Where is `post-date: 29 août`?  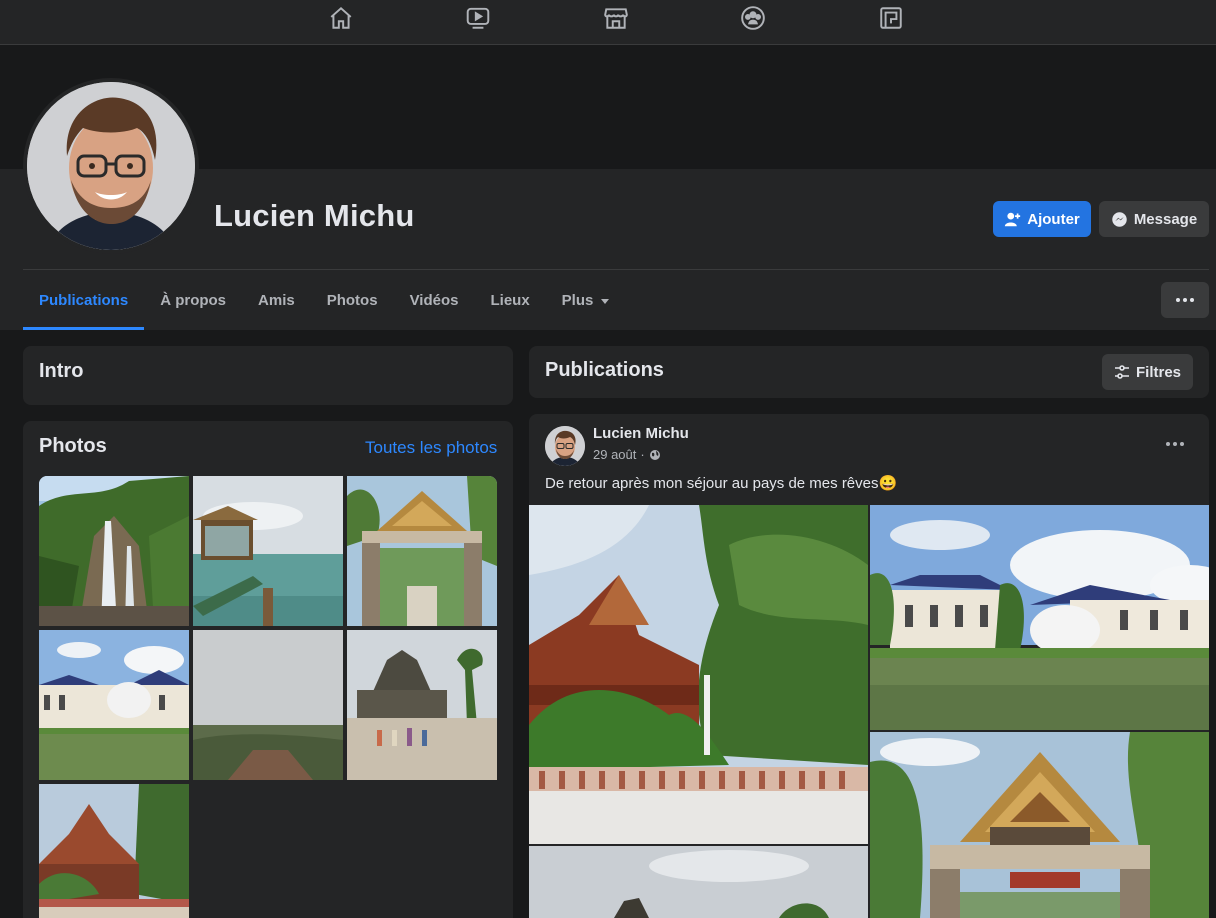 post-date: 29 août is located at coordinates (614, 454).